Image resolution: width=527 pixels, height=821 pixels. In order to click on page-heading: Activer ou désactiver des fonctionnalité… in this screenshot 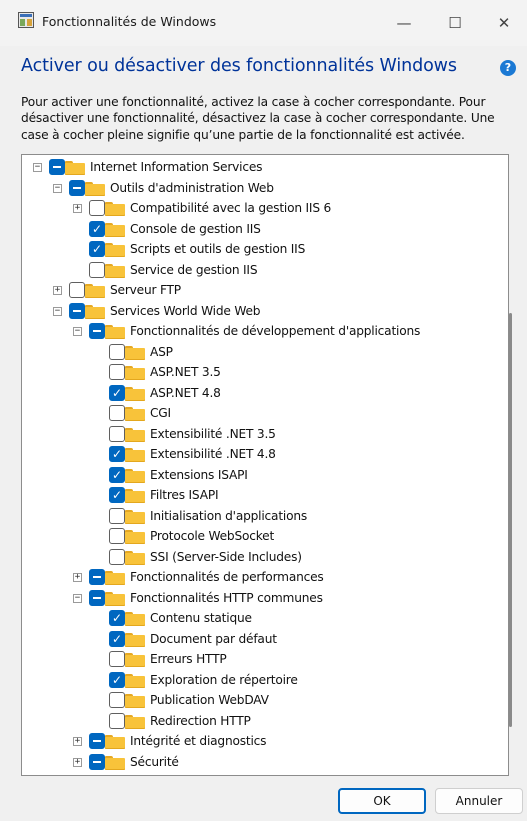, I will do `click(239, 66)`.